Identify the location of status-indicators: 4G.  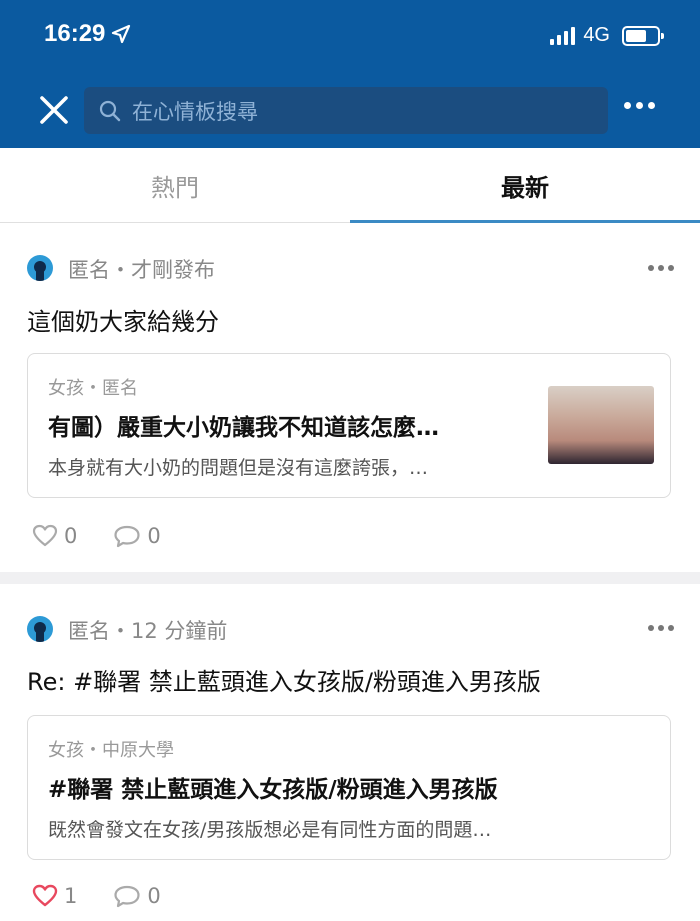
(607, 35).